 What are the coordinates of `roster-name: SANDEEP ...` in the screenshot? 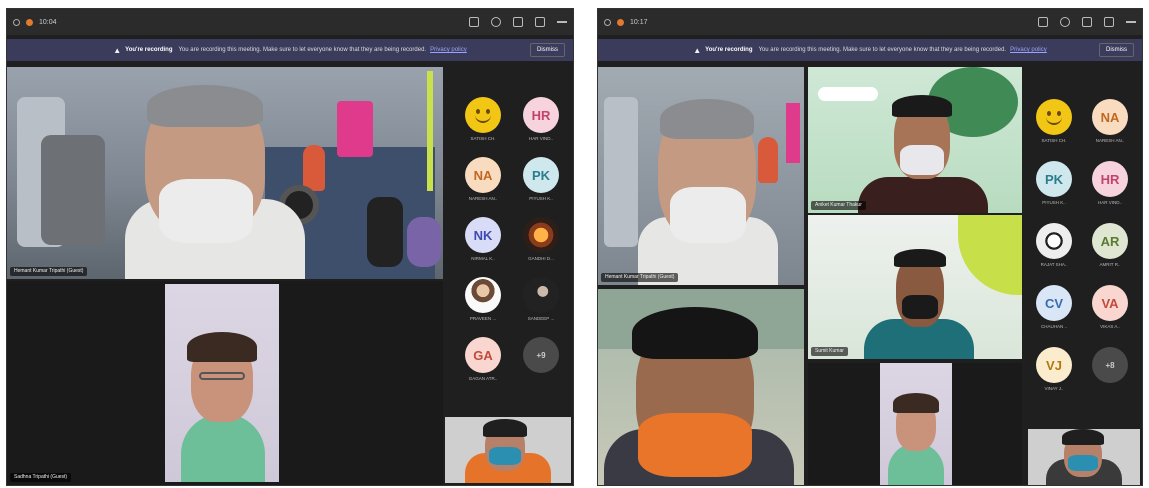 It's located at (541, 318).